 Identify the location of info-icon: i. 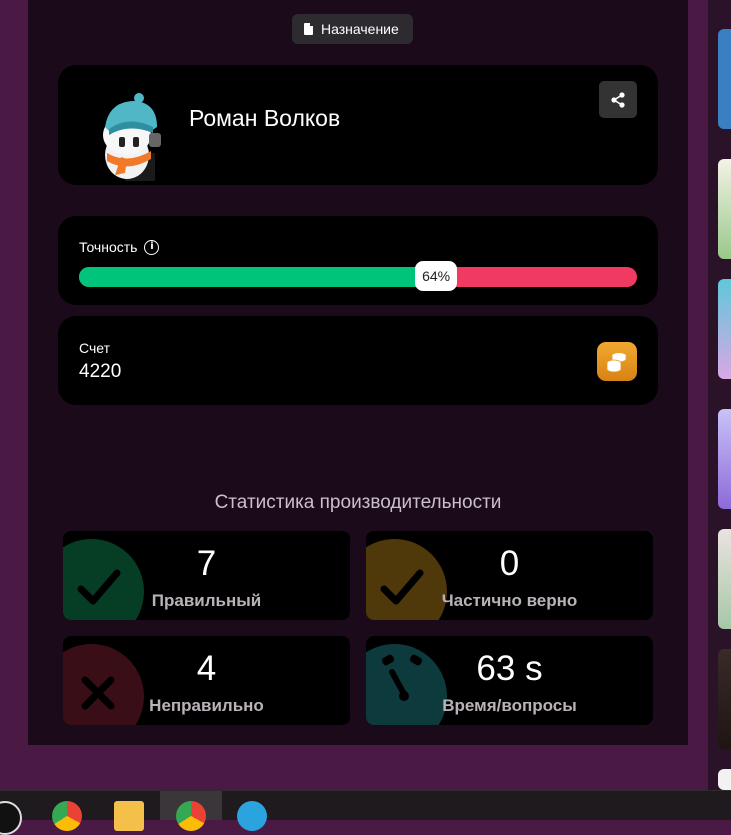
(152, 247).